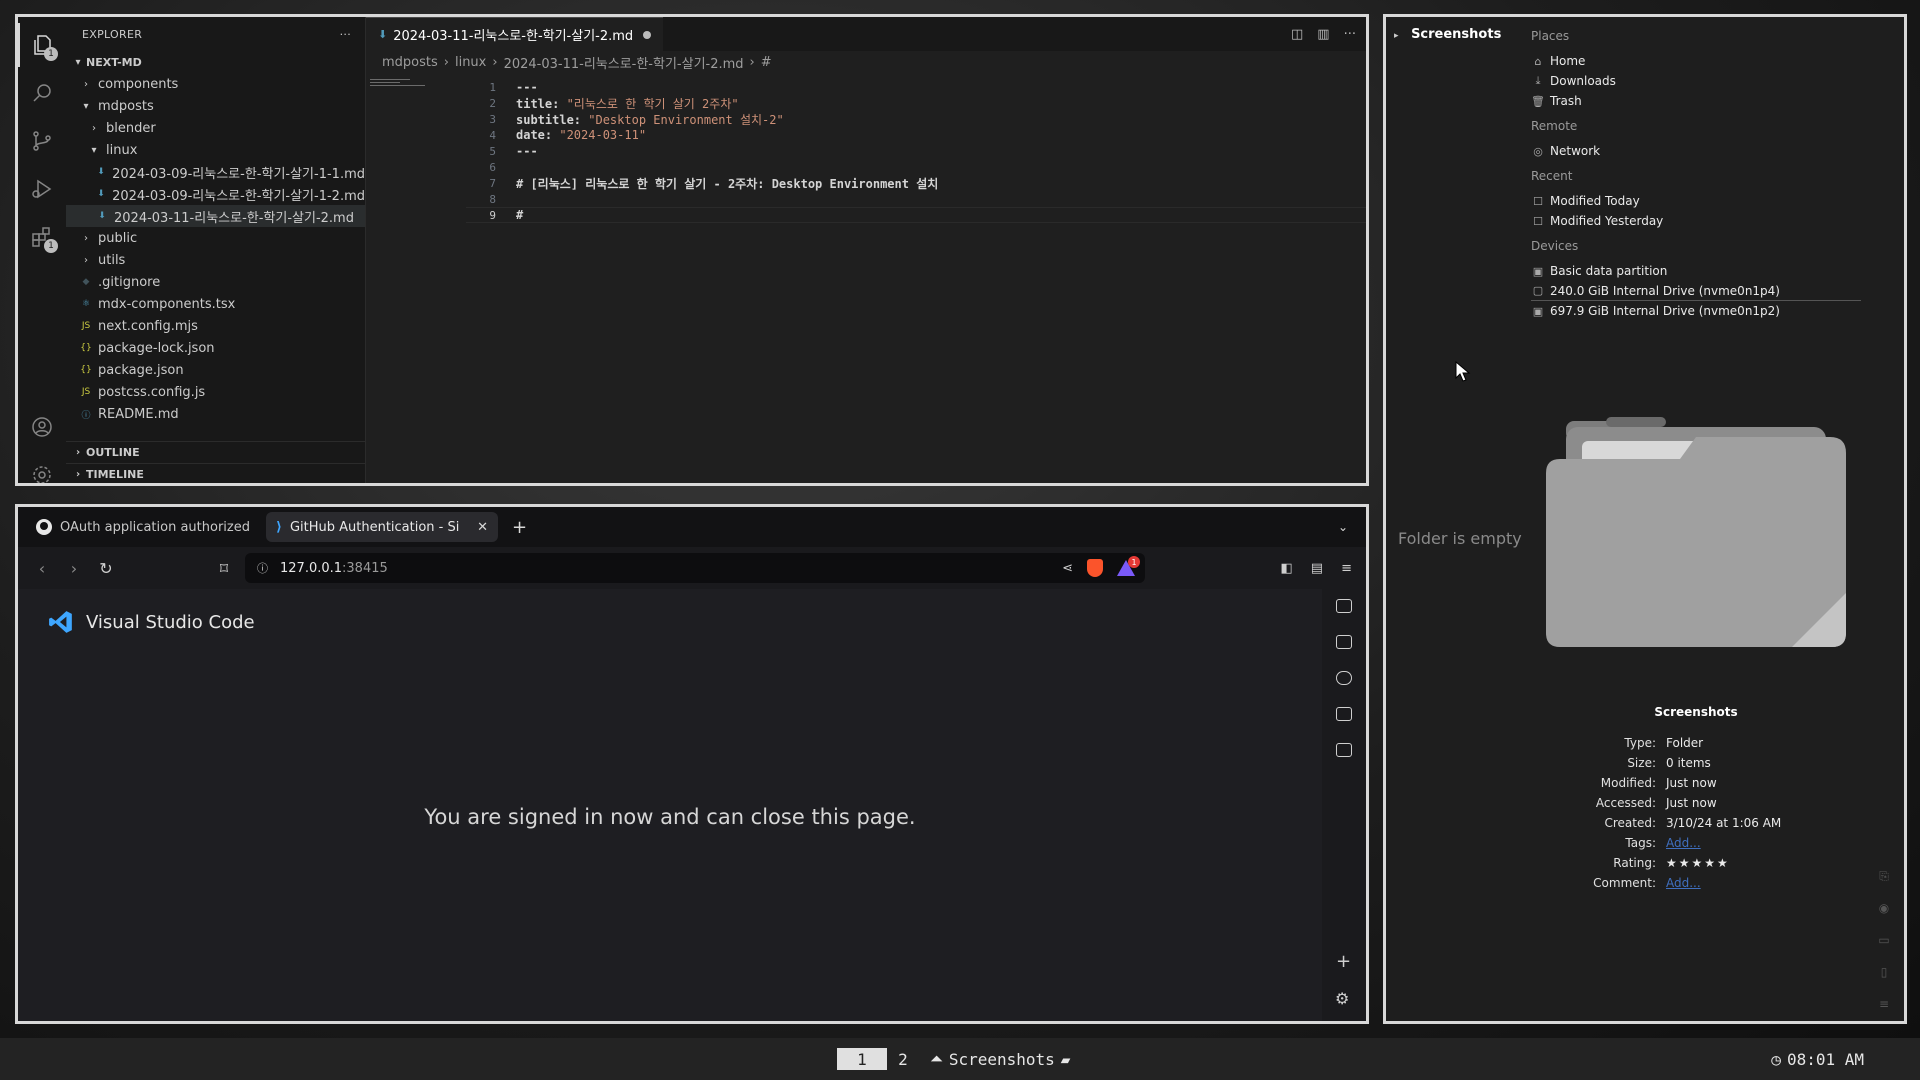 The image size is (1920, 1080). Describe the element at coordinates (215, 282) in the screenshot. I see `file-item: ◆ .gitignore` at that location.